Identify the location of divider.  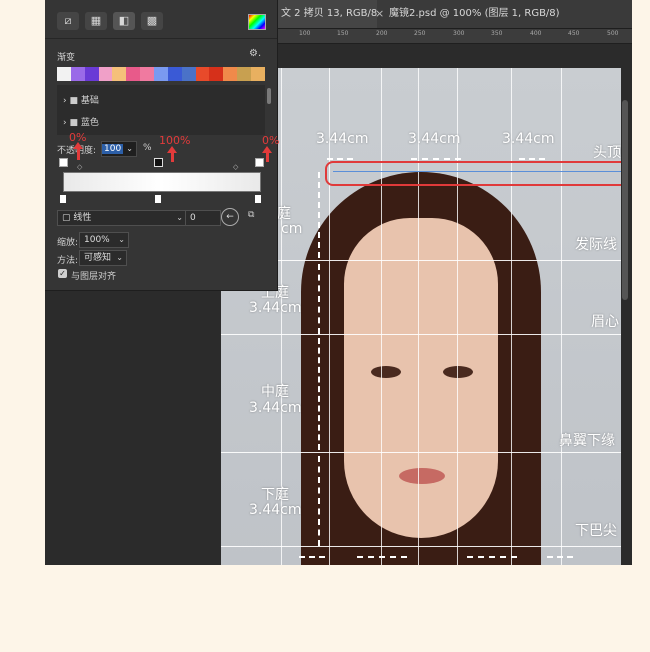
(161, 38).